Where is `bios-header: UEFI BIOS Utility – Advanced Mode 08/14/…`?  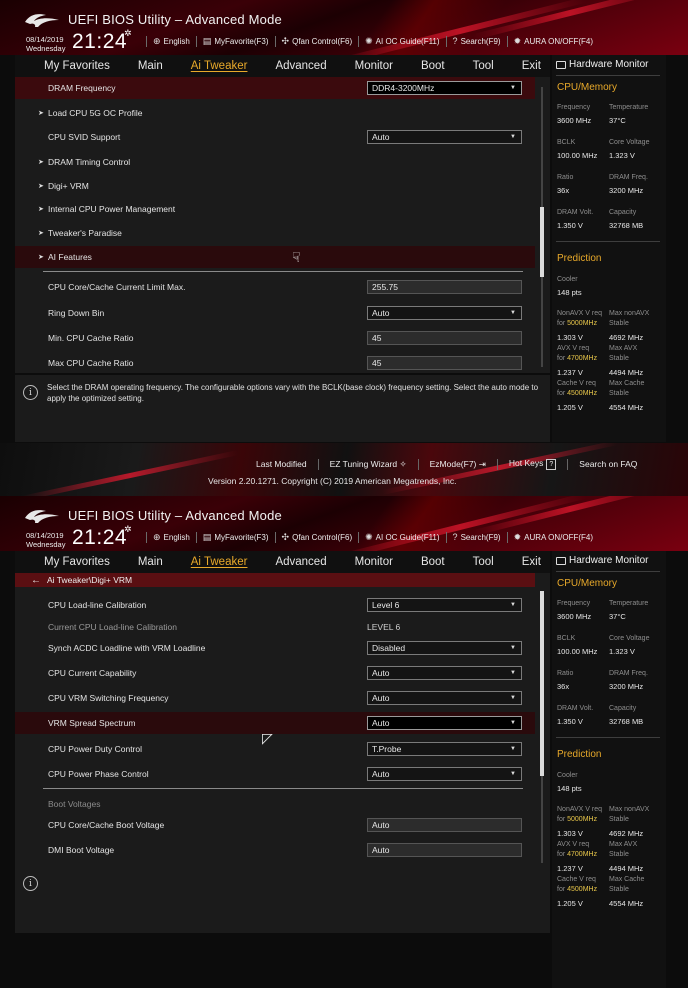
bios-header: UEFI BIOS Utility – Advanced Mode 08/14/… is located at coordinates (344, 27).